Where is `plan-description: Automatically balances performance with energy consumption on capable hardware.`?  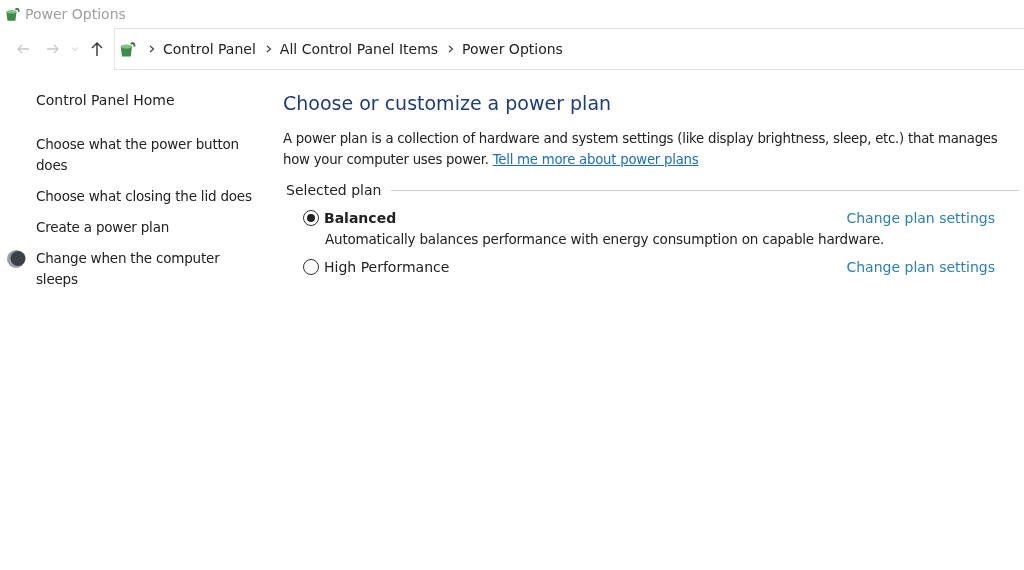 plan-description: Automatically balances performance with energy consumption on capable hardware. is located at coordinates (605, 239).